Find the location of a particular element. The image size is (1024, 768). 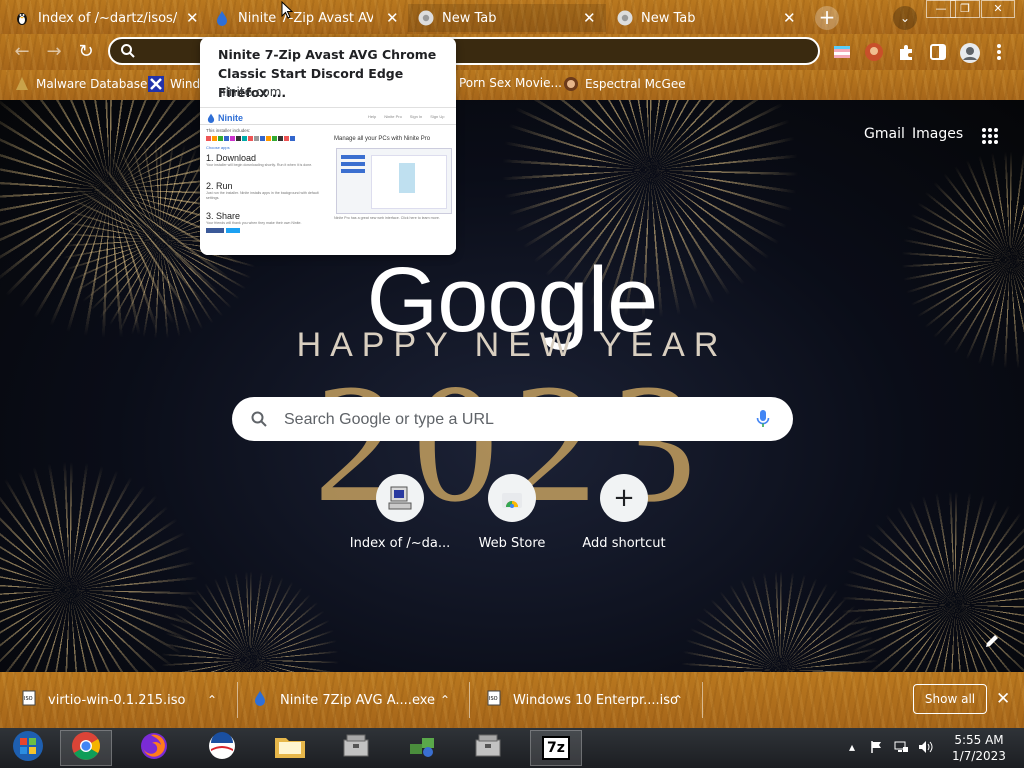

thumb-nav-item: Sign Up is located at coordinates (437, 116).